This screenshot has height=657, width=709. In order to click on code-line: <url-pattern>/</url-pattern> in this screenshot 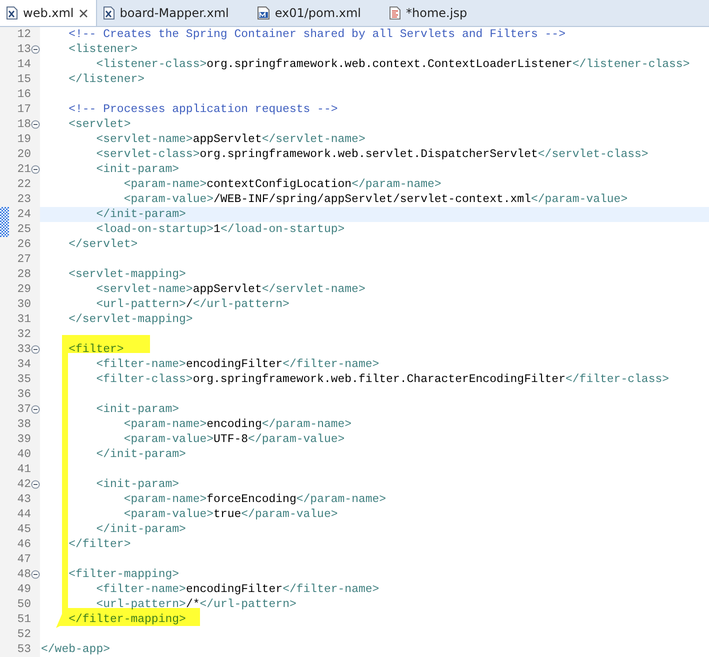, I will do `click(192, 304)`.